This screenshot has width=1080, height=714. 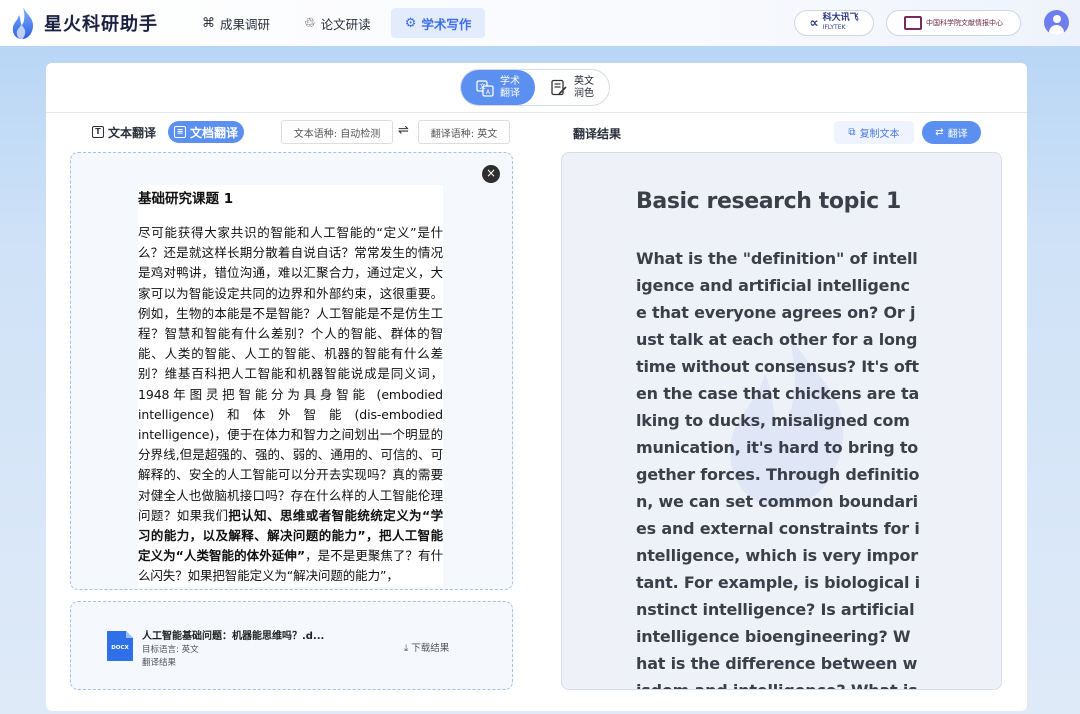 I want to click on svg-text: 文, so click(x=483, y=86).